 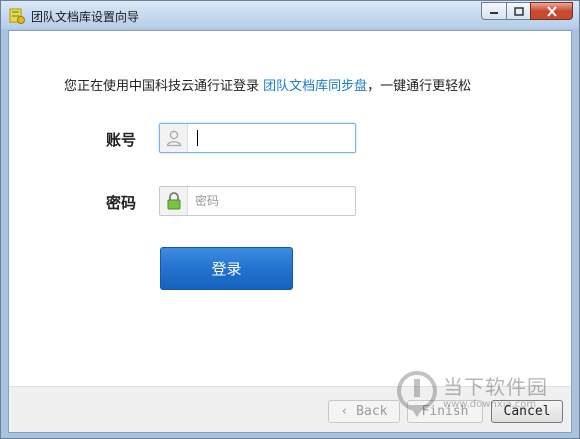 What do you see at coordinates (364, 411) in the screenshot?
I see `back-button: ‹ Back` at bounding box center [364, 411].